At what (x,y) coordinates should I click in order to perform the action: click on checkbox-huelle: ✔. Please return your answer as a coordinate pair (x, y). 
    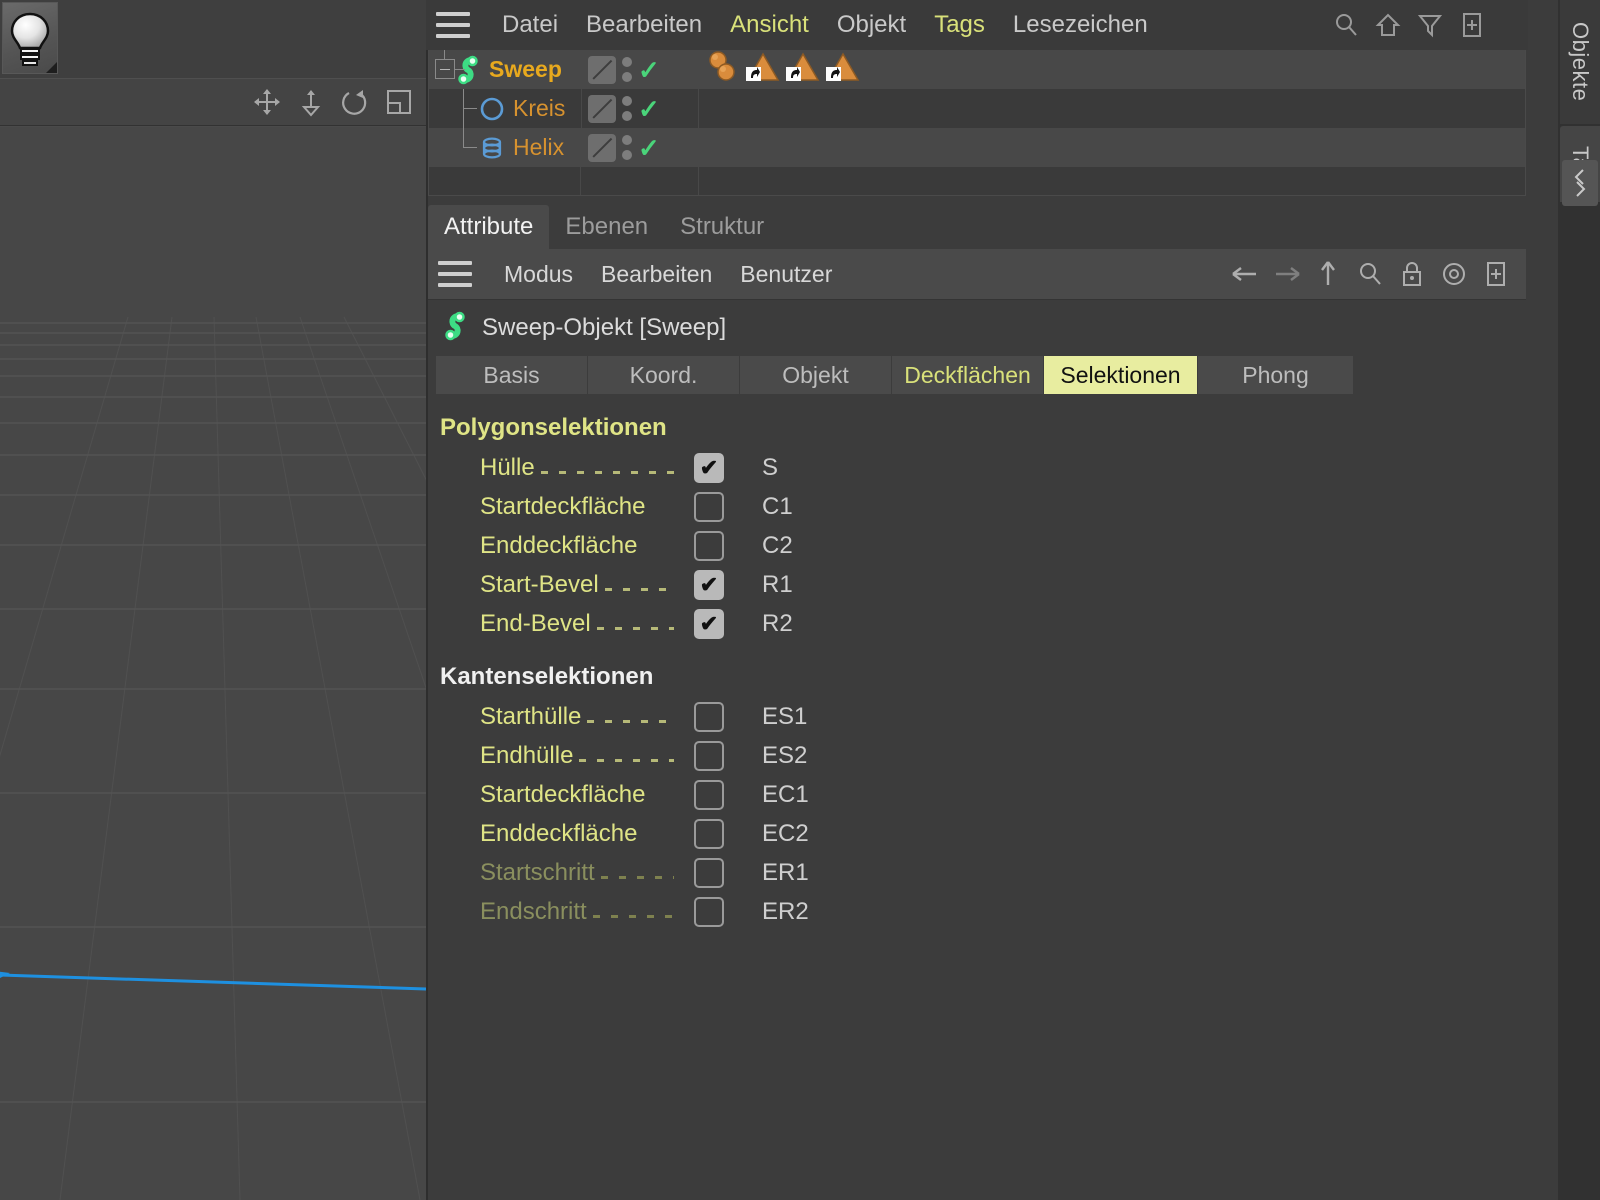
    Looking at the image, I should click on (709, 467).